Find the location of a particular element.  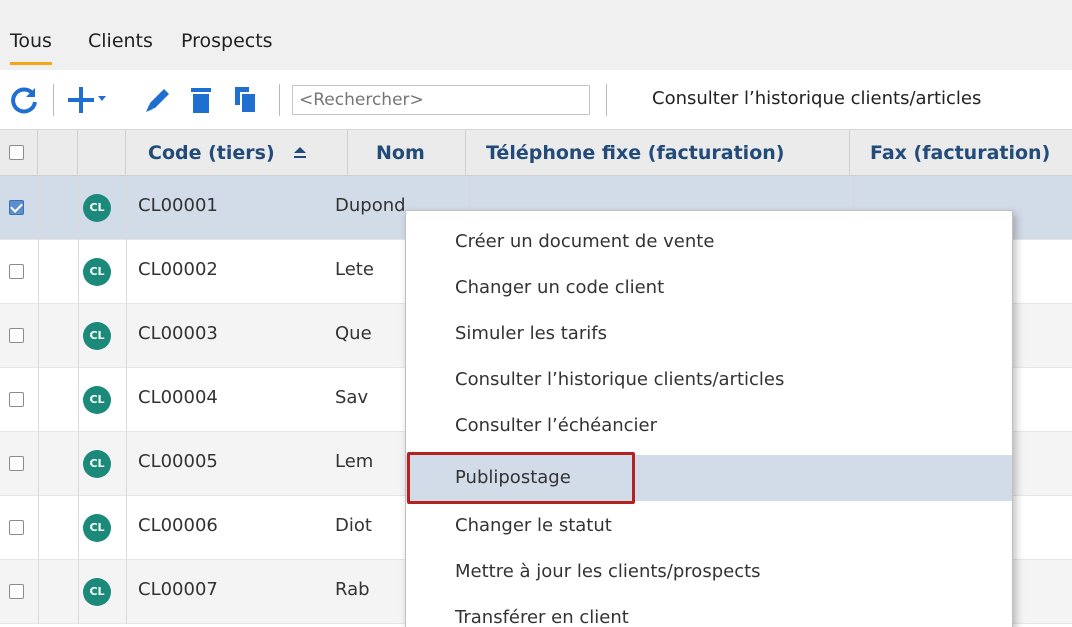

menu-item-update-clients-prospects: Mettre à jour les clients/prospects is located at coordinates (709, 572).